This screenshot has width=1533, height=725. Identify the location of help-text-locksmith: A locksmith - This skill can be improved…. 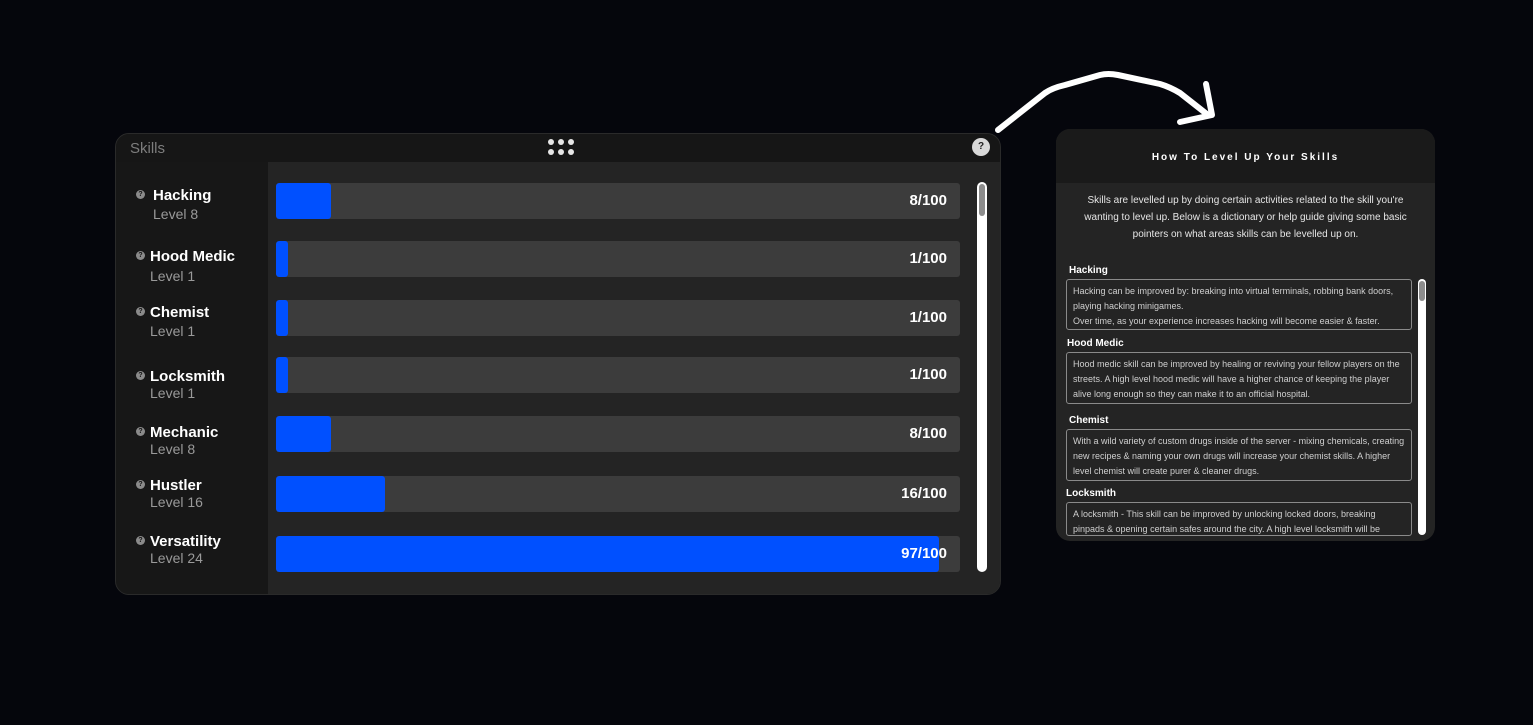
(1239, 519).